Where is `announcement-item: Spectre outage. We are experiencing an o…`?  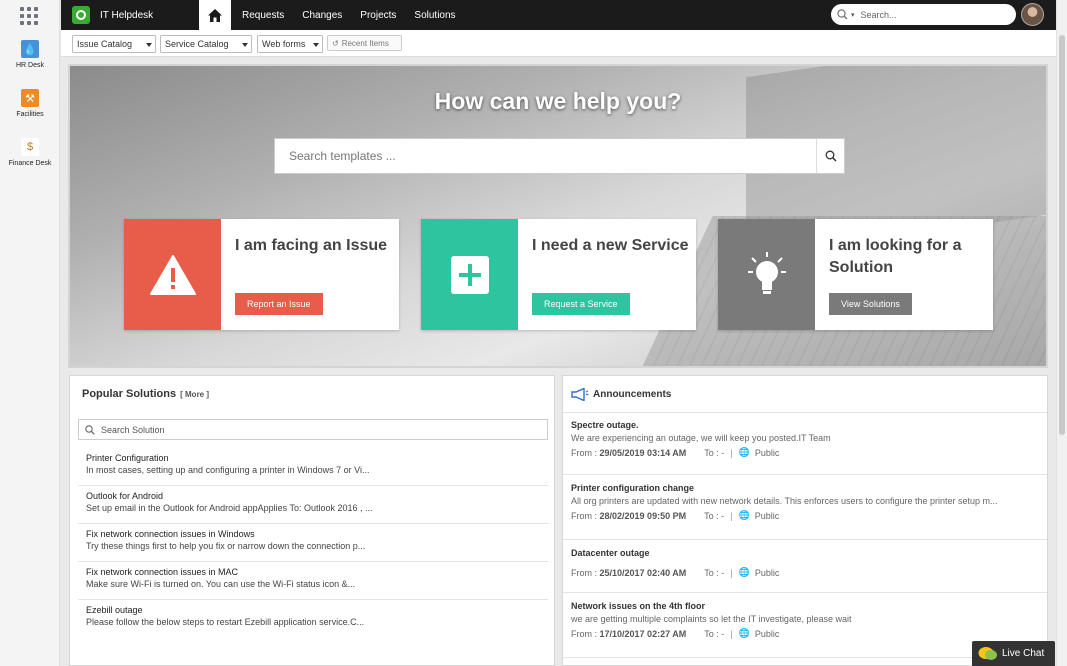
announcement-item: Spectre outage. We are experiencing an o… is located at coordinates (805, 443).